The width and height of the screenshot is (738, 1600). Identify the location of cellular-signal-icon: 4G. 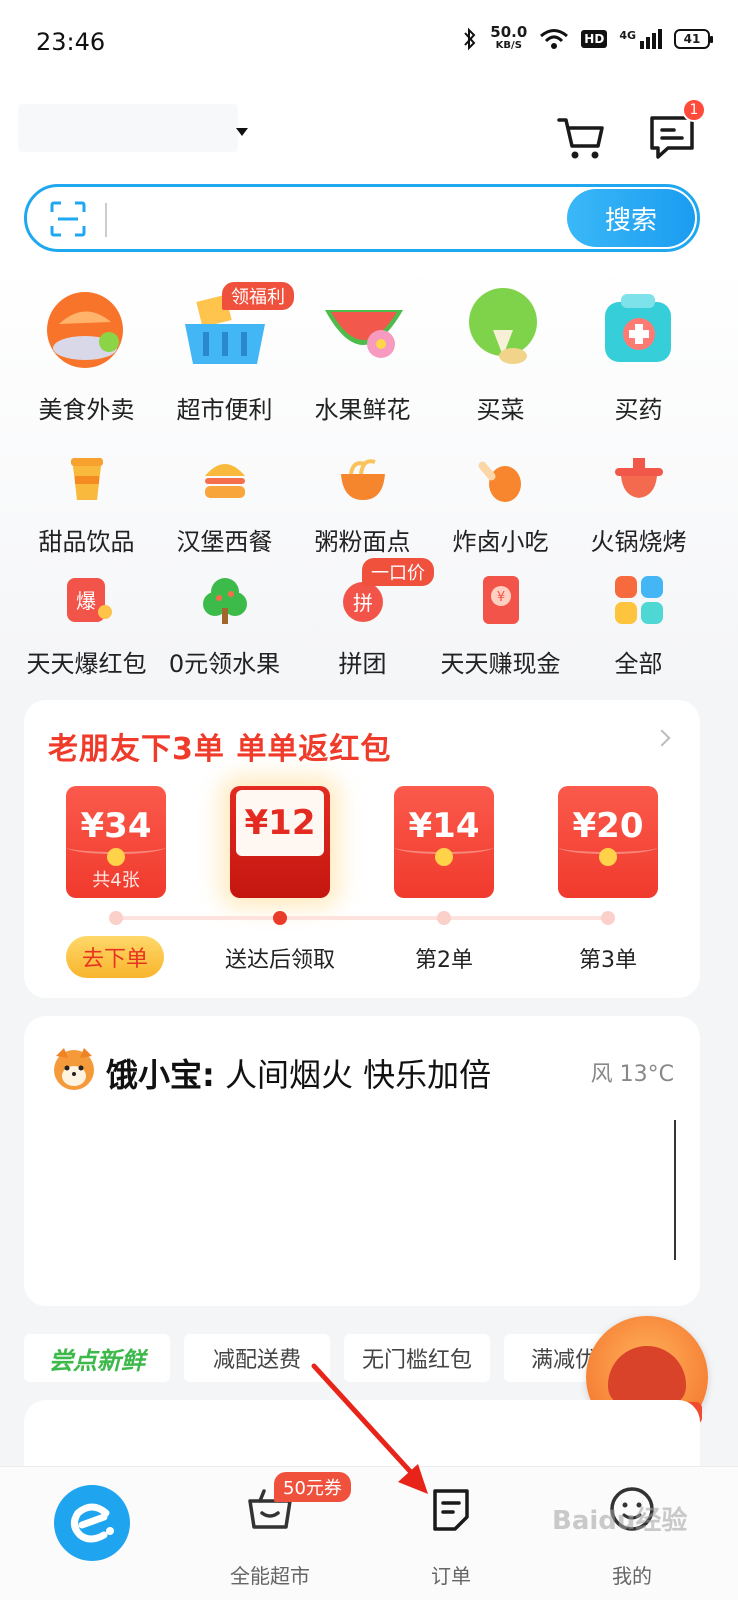
(640, 39).